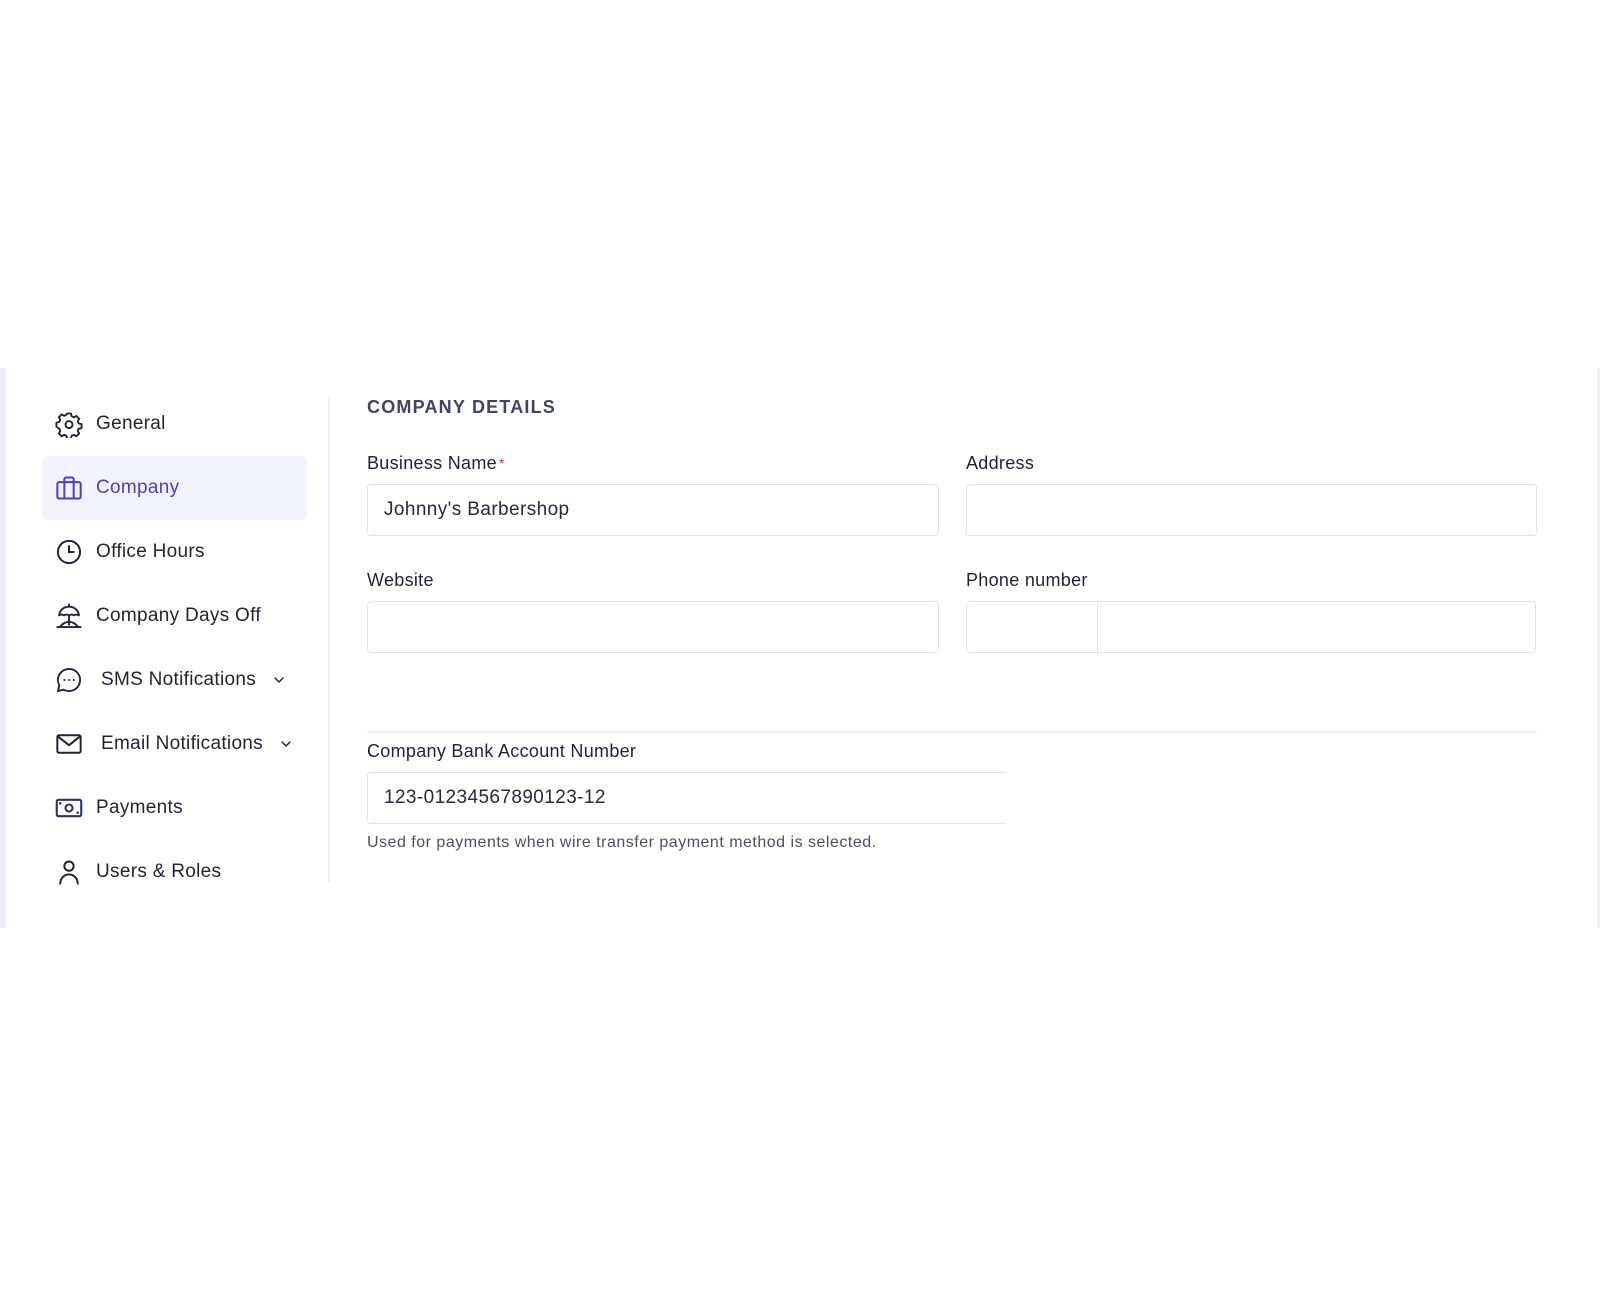 The width and height of the screenshot is (1600, 1300). I want to click on briefcase-icon, so click(69, 488).